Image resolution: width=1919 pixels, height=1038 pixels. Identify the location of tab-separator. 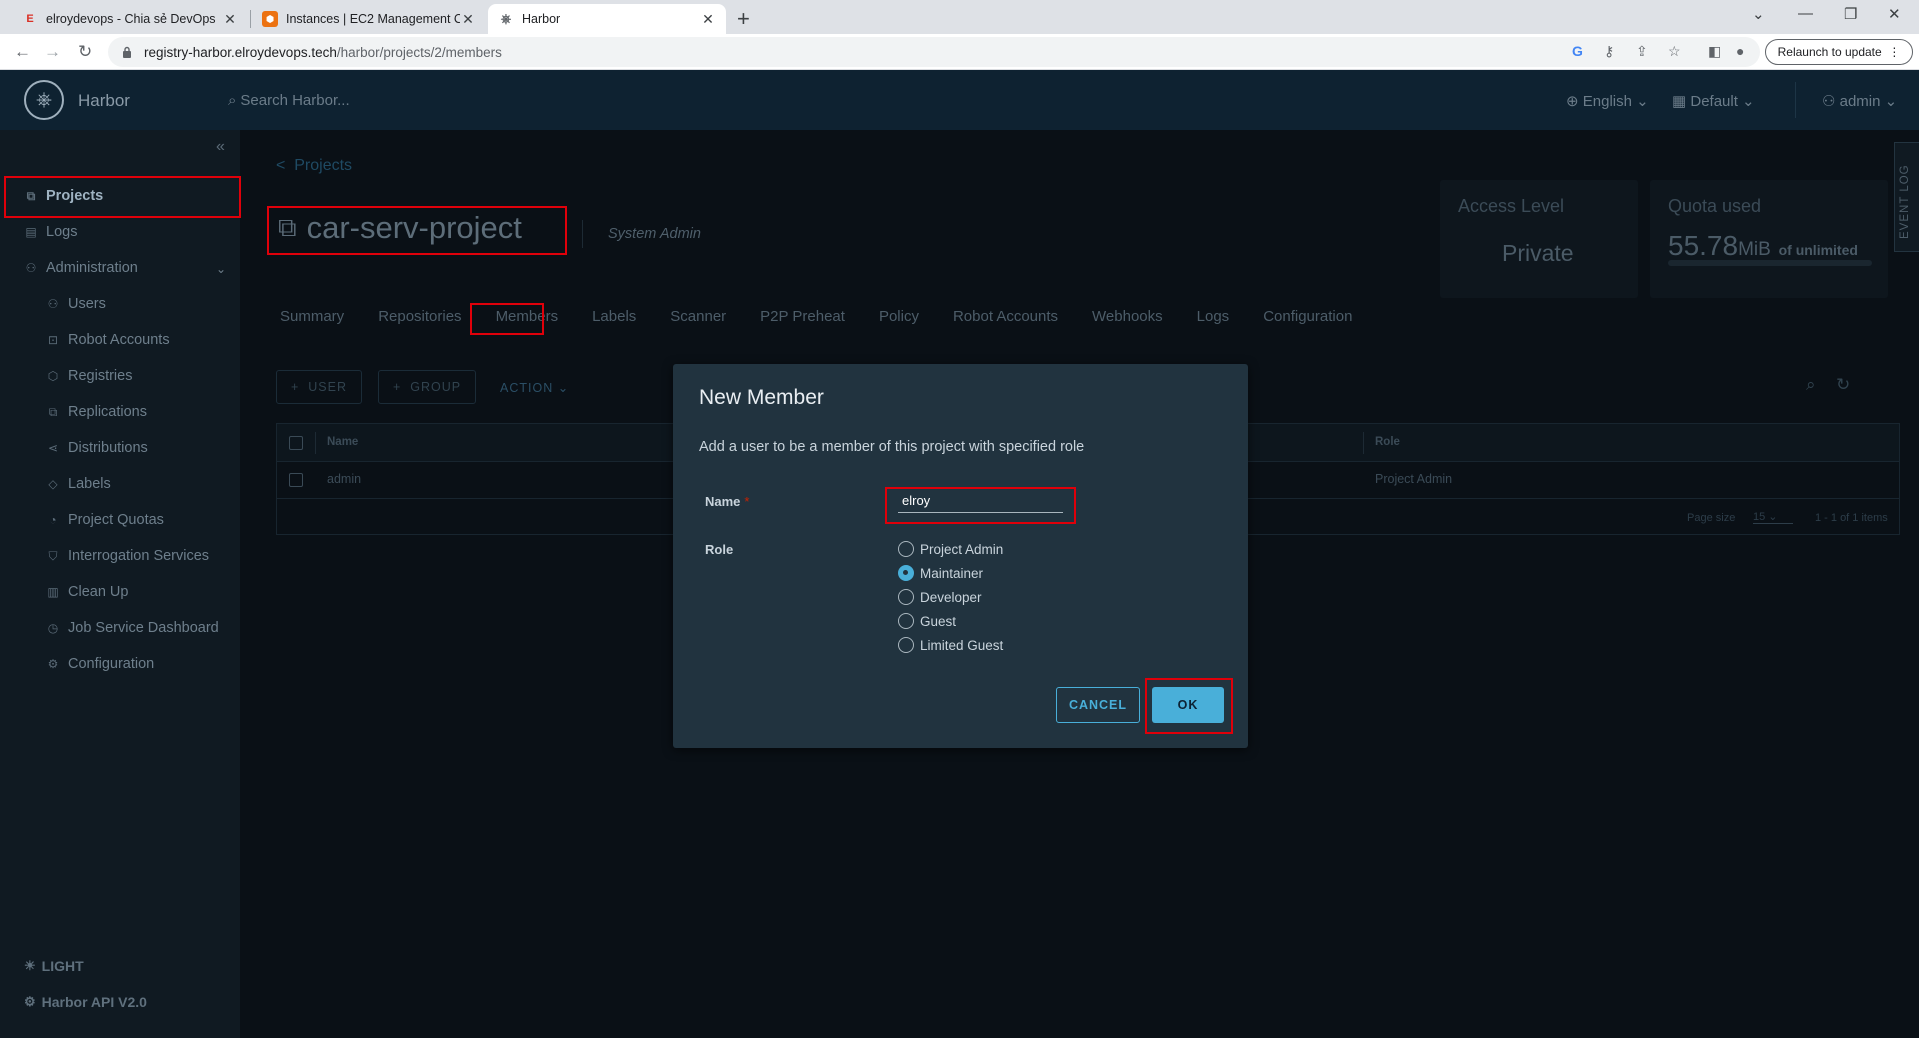
(250, 19).